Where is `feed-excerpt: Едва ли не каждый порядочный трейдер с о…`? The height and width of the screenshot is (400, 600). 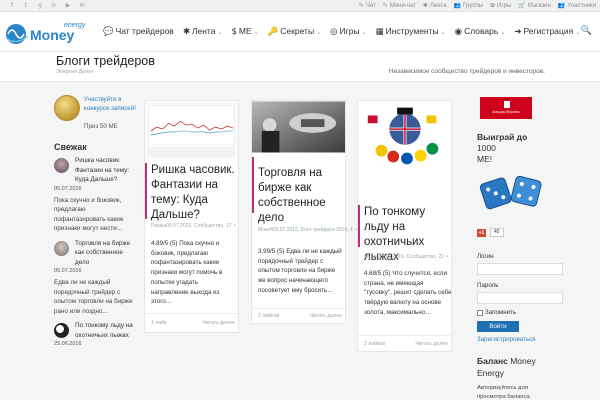 feed-excerpt: Едва ли не каждый порядочный трейдер с о… is located at coordinates (93, 297).